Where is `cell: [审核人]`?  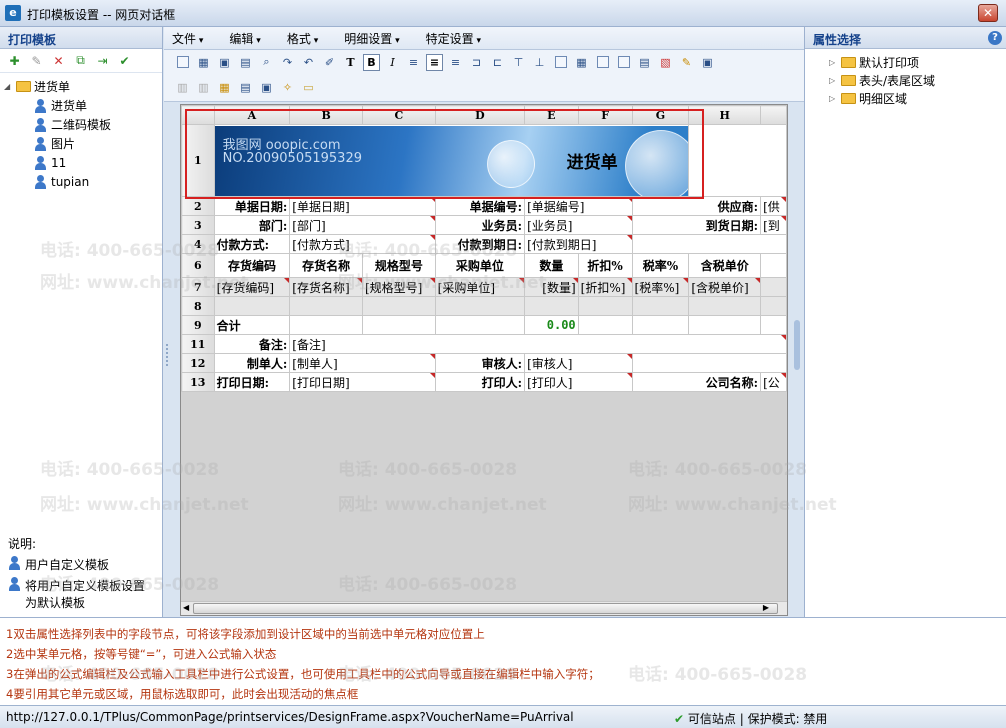
cell: [审核人] is located at coordinates (578, 363).